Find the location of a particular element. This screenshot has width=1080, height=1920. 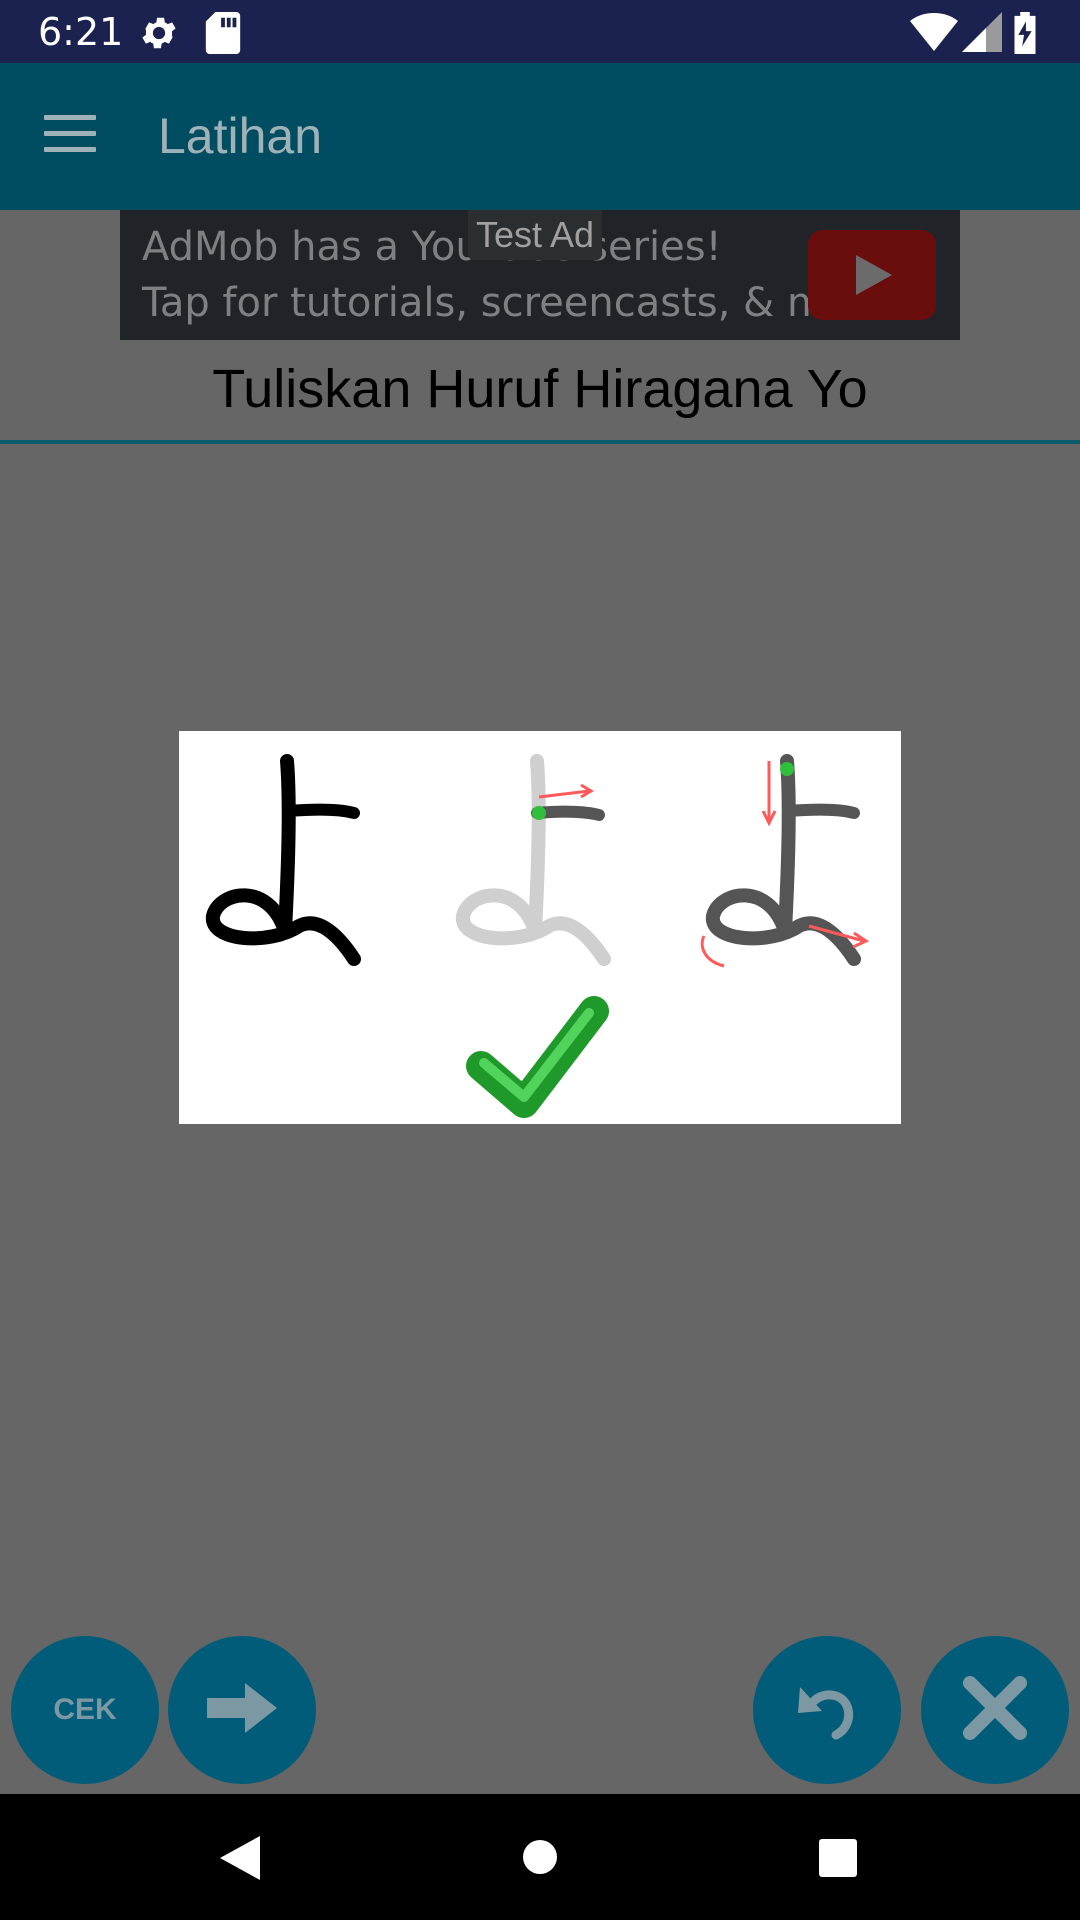

hiragana-yo-step-2-glyph is located at coordinates (785, 861).